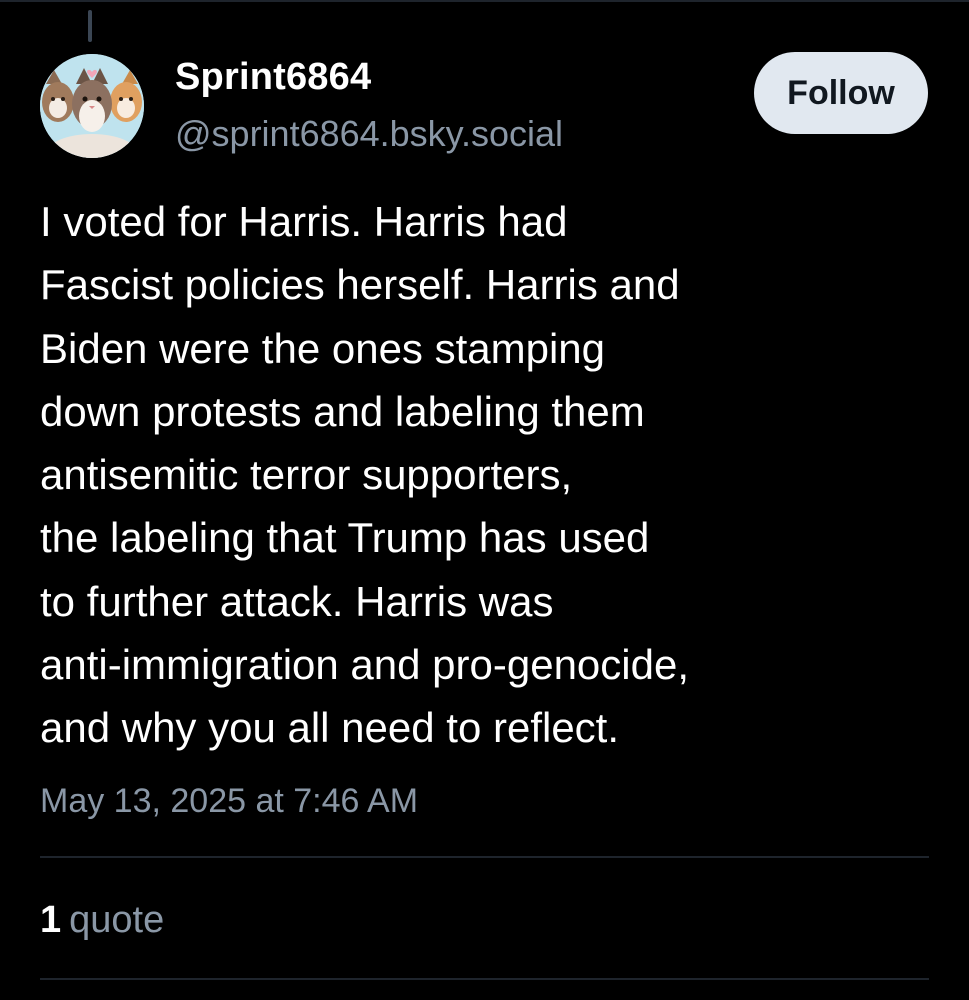 This screenshot has height=1000, width=969. I want to click on post-text-line: Fascist policies herself. Harris and, so click(360, 285).